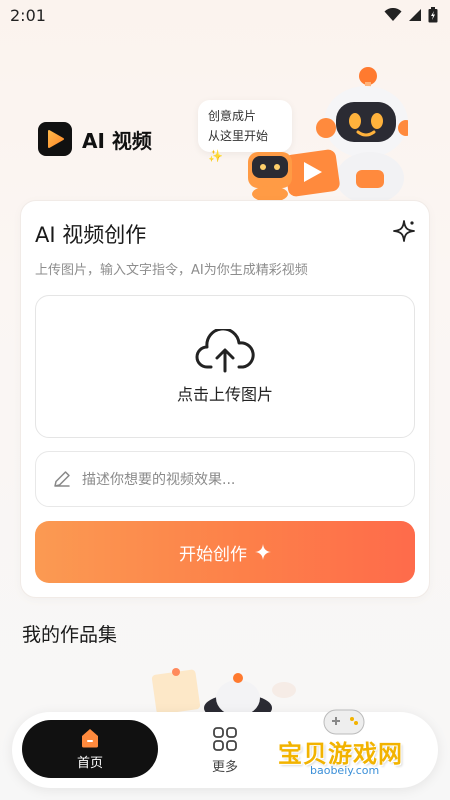 Image resolution: width=450 pixels, height=800 pixels. What do you see at coordinates (89, 763) in the screenshot?
I see `nav-home-label: 首页` at bounding box center [89, 763].